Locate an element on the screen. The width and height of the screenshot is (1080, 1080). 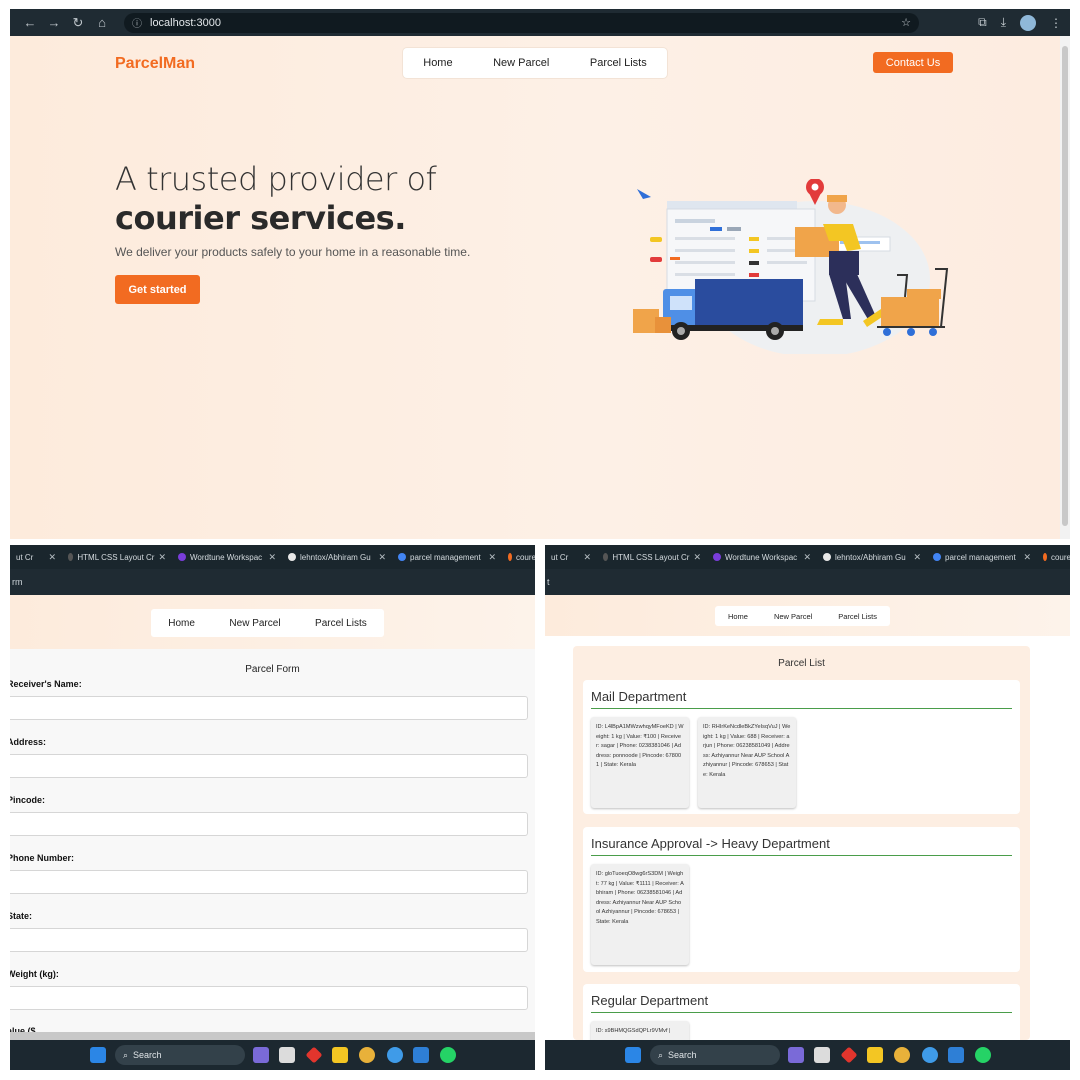
site-info-icon: ⓘ is located at coordinates (137, 22).